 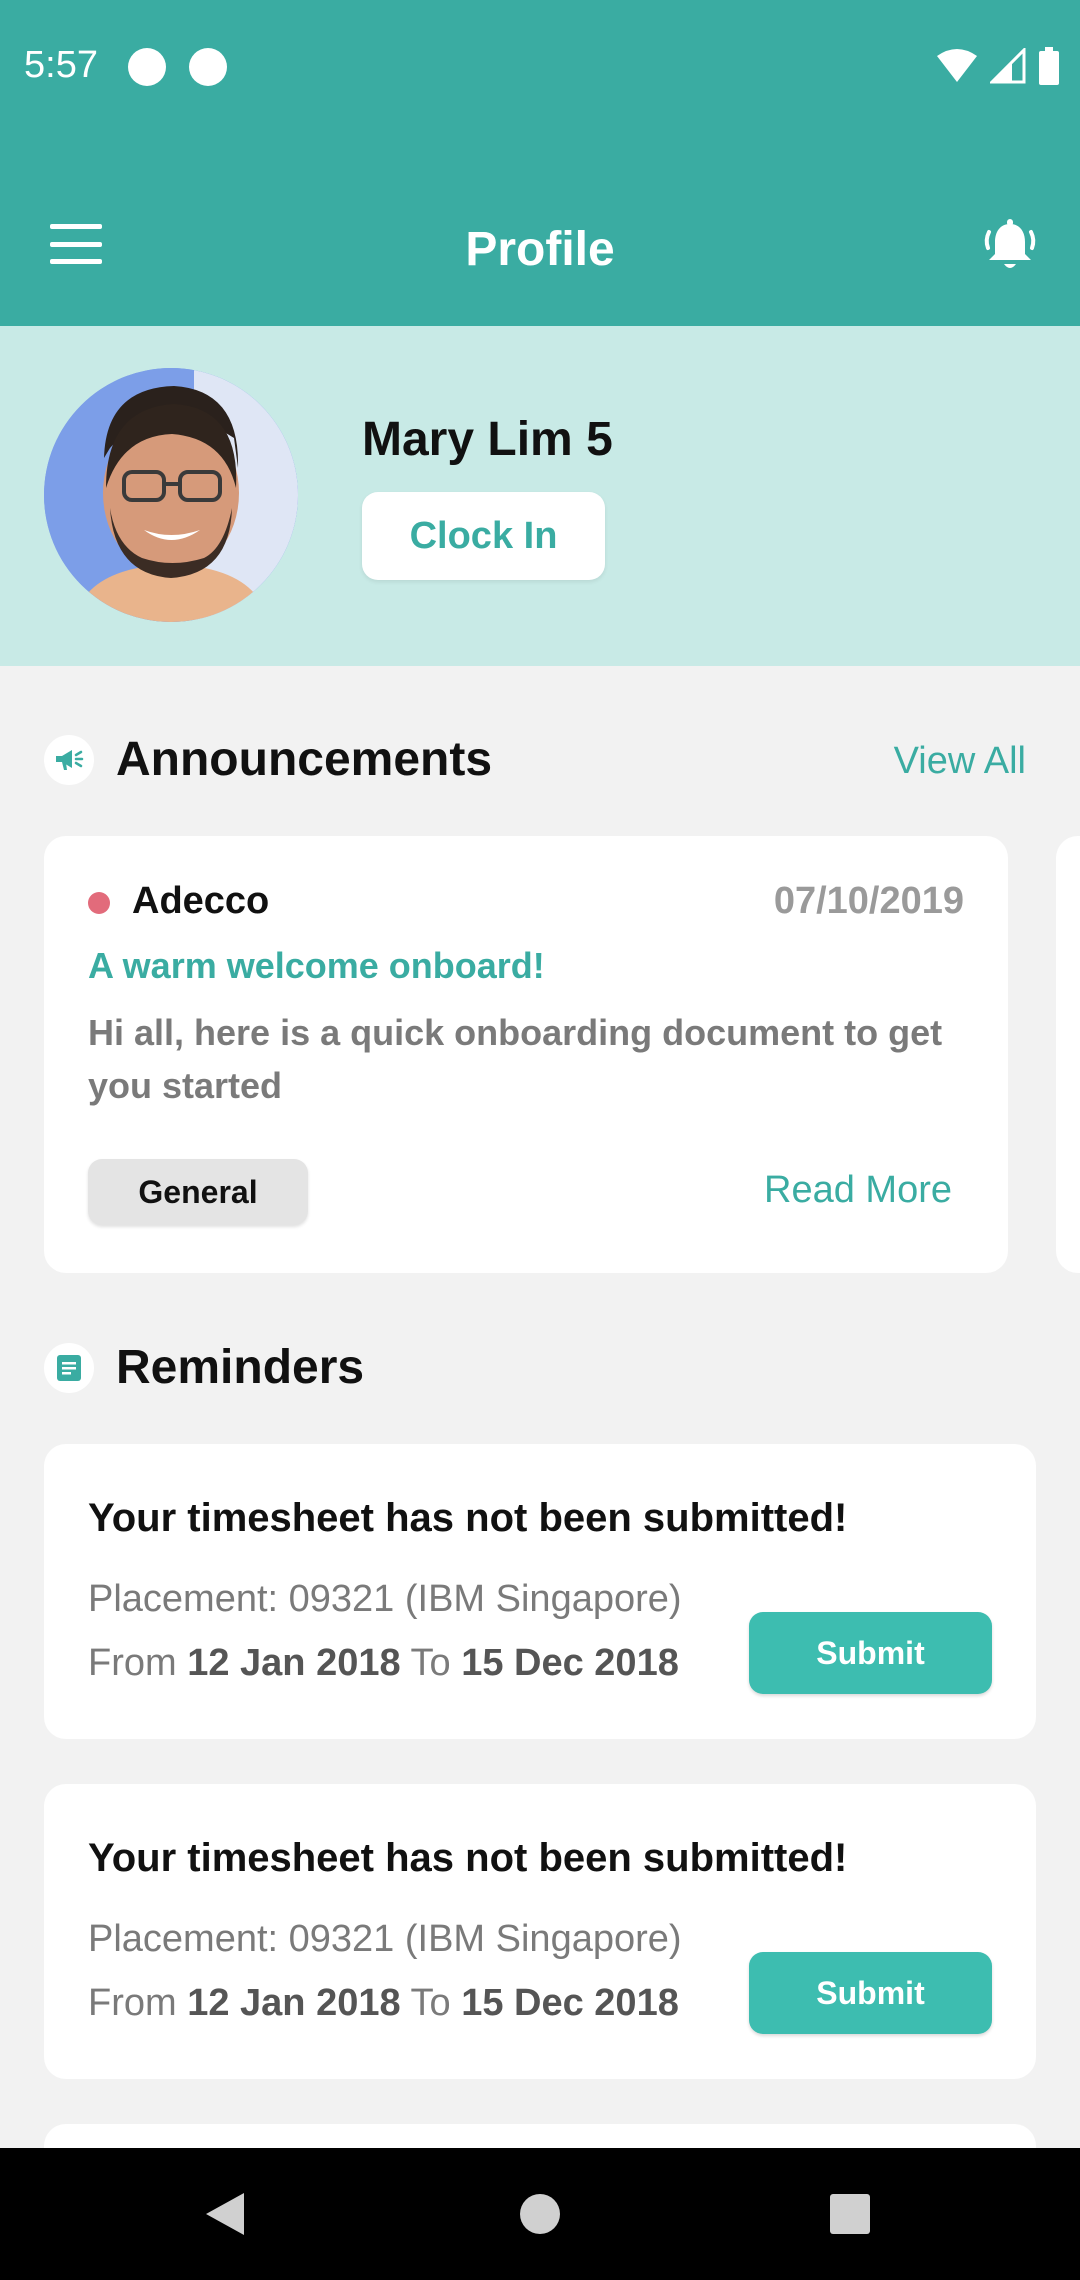 What do you see at coordinates (198, 1192) in the screenshot?
I see `category-tag: General` at bounding box center [198, 1192].